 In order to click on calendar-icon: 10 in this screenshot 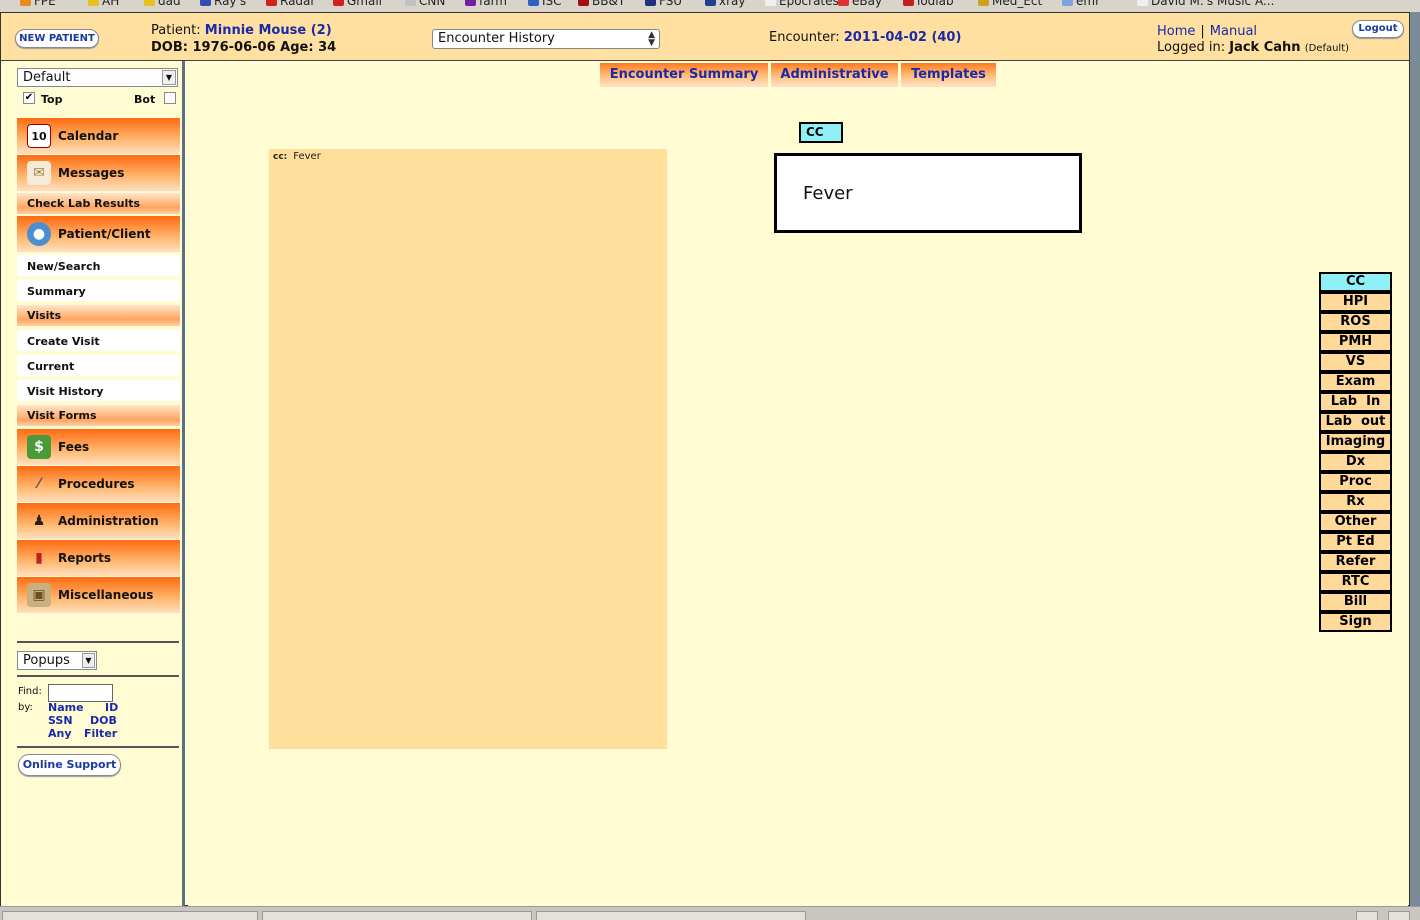, I will do `click(39, 136)`.